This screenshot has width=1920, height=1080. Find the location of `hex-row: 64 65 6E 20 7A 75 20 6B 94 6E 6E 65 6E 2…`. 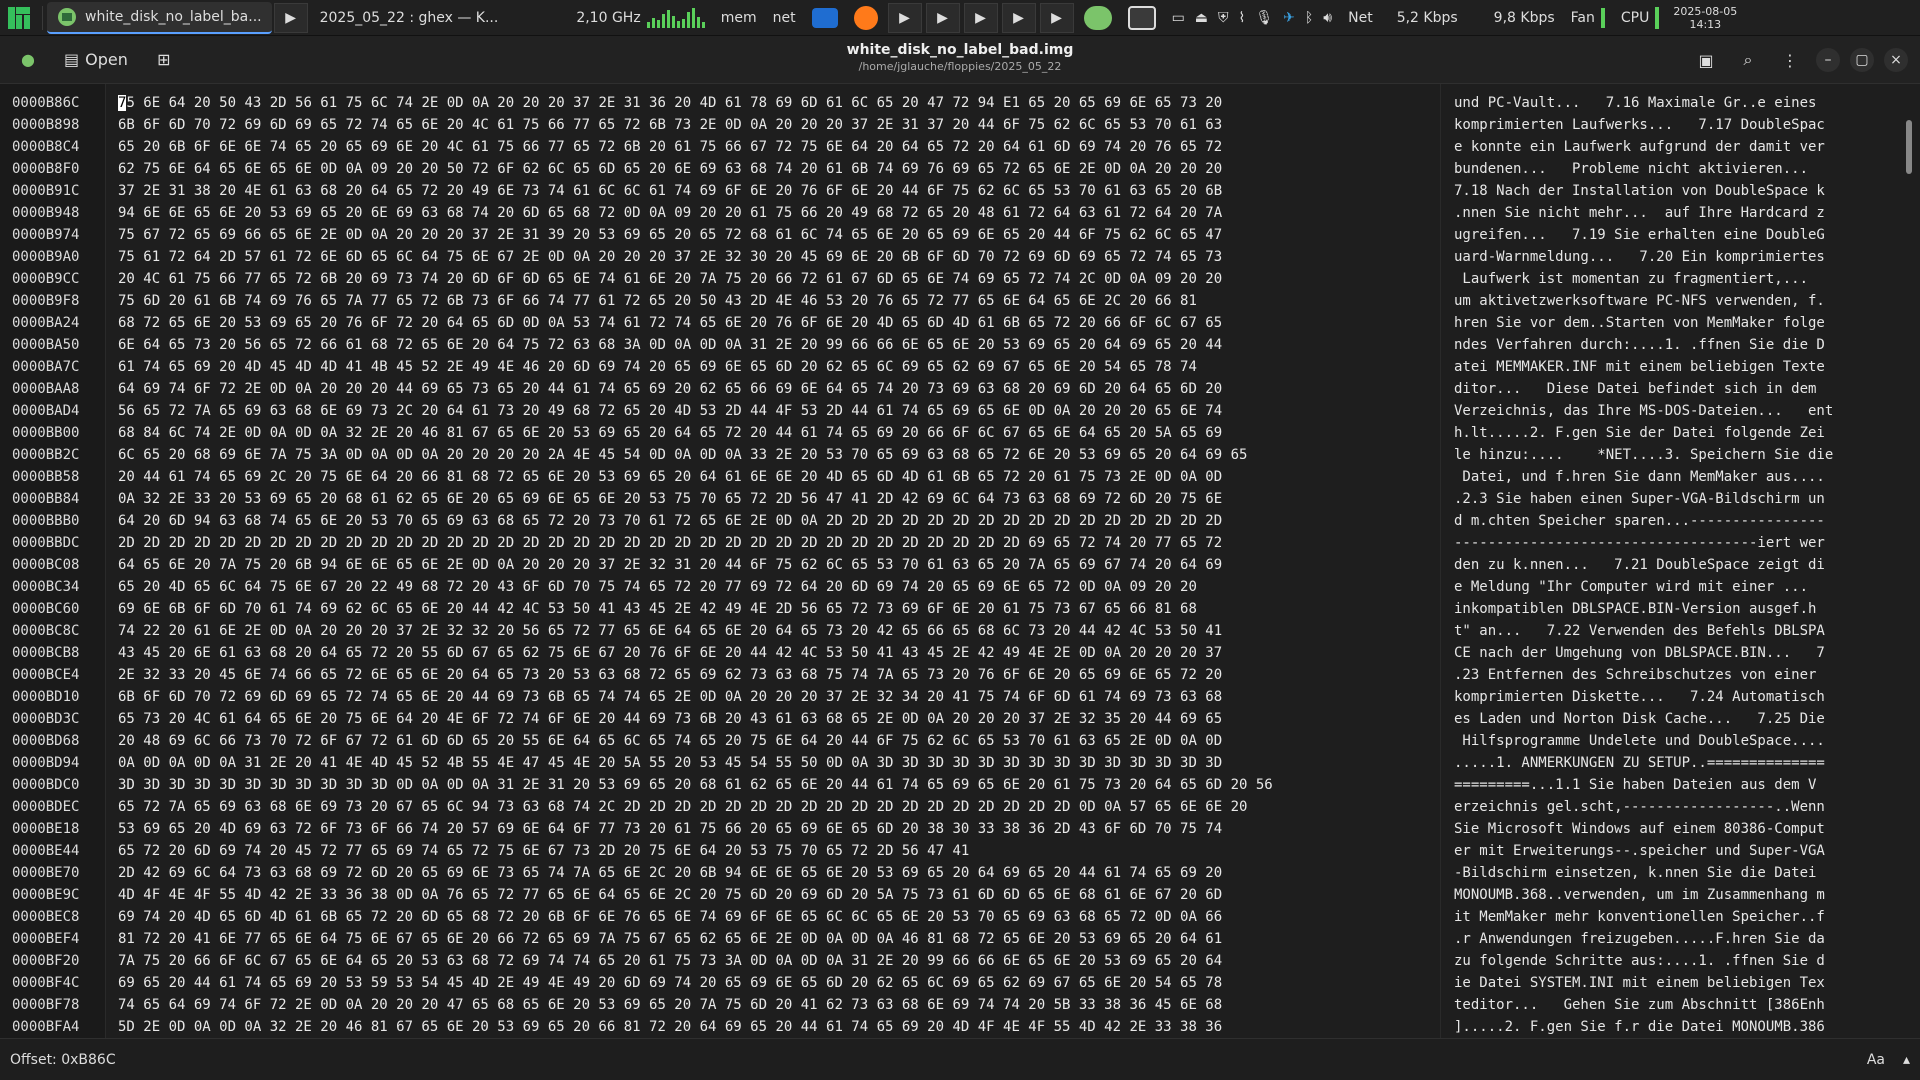

hex-row: 64 65 6E 20 7A 75 20 6B 94 6E 6E 65 6E 2… is located at coordinates (748, 565).